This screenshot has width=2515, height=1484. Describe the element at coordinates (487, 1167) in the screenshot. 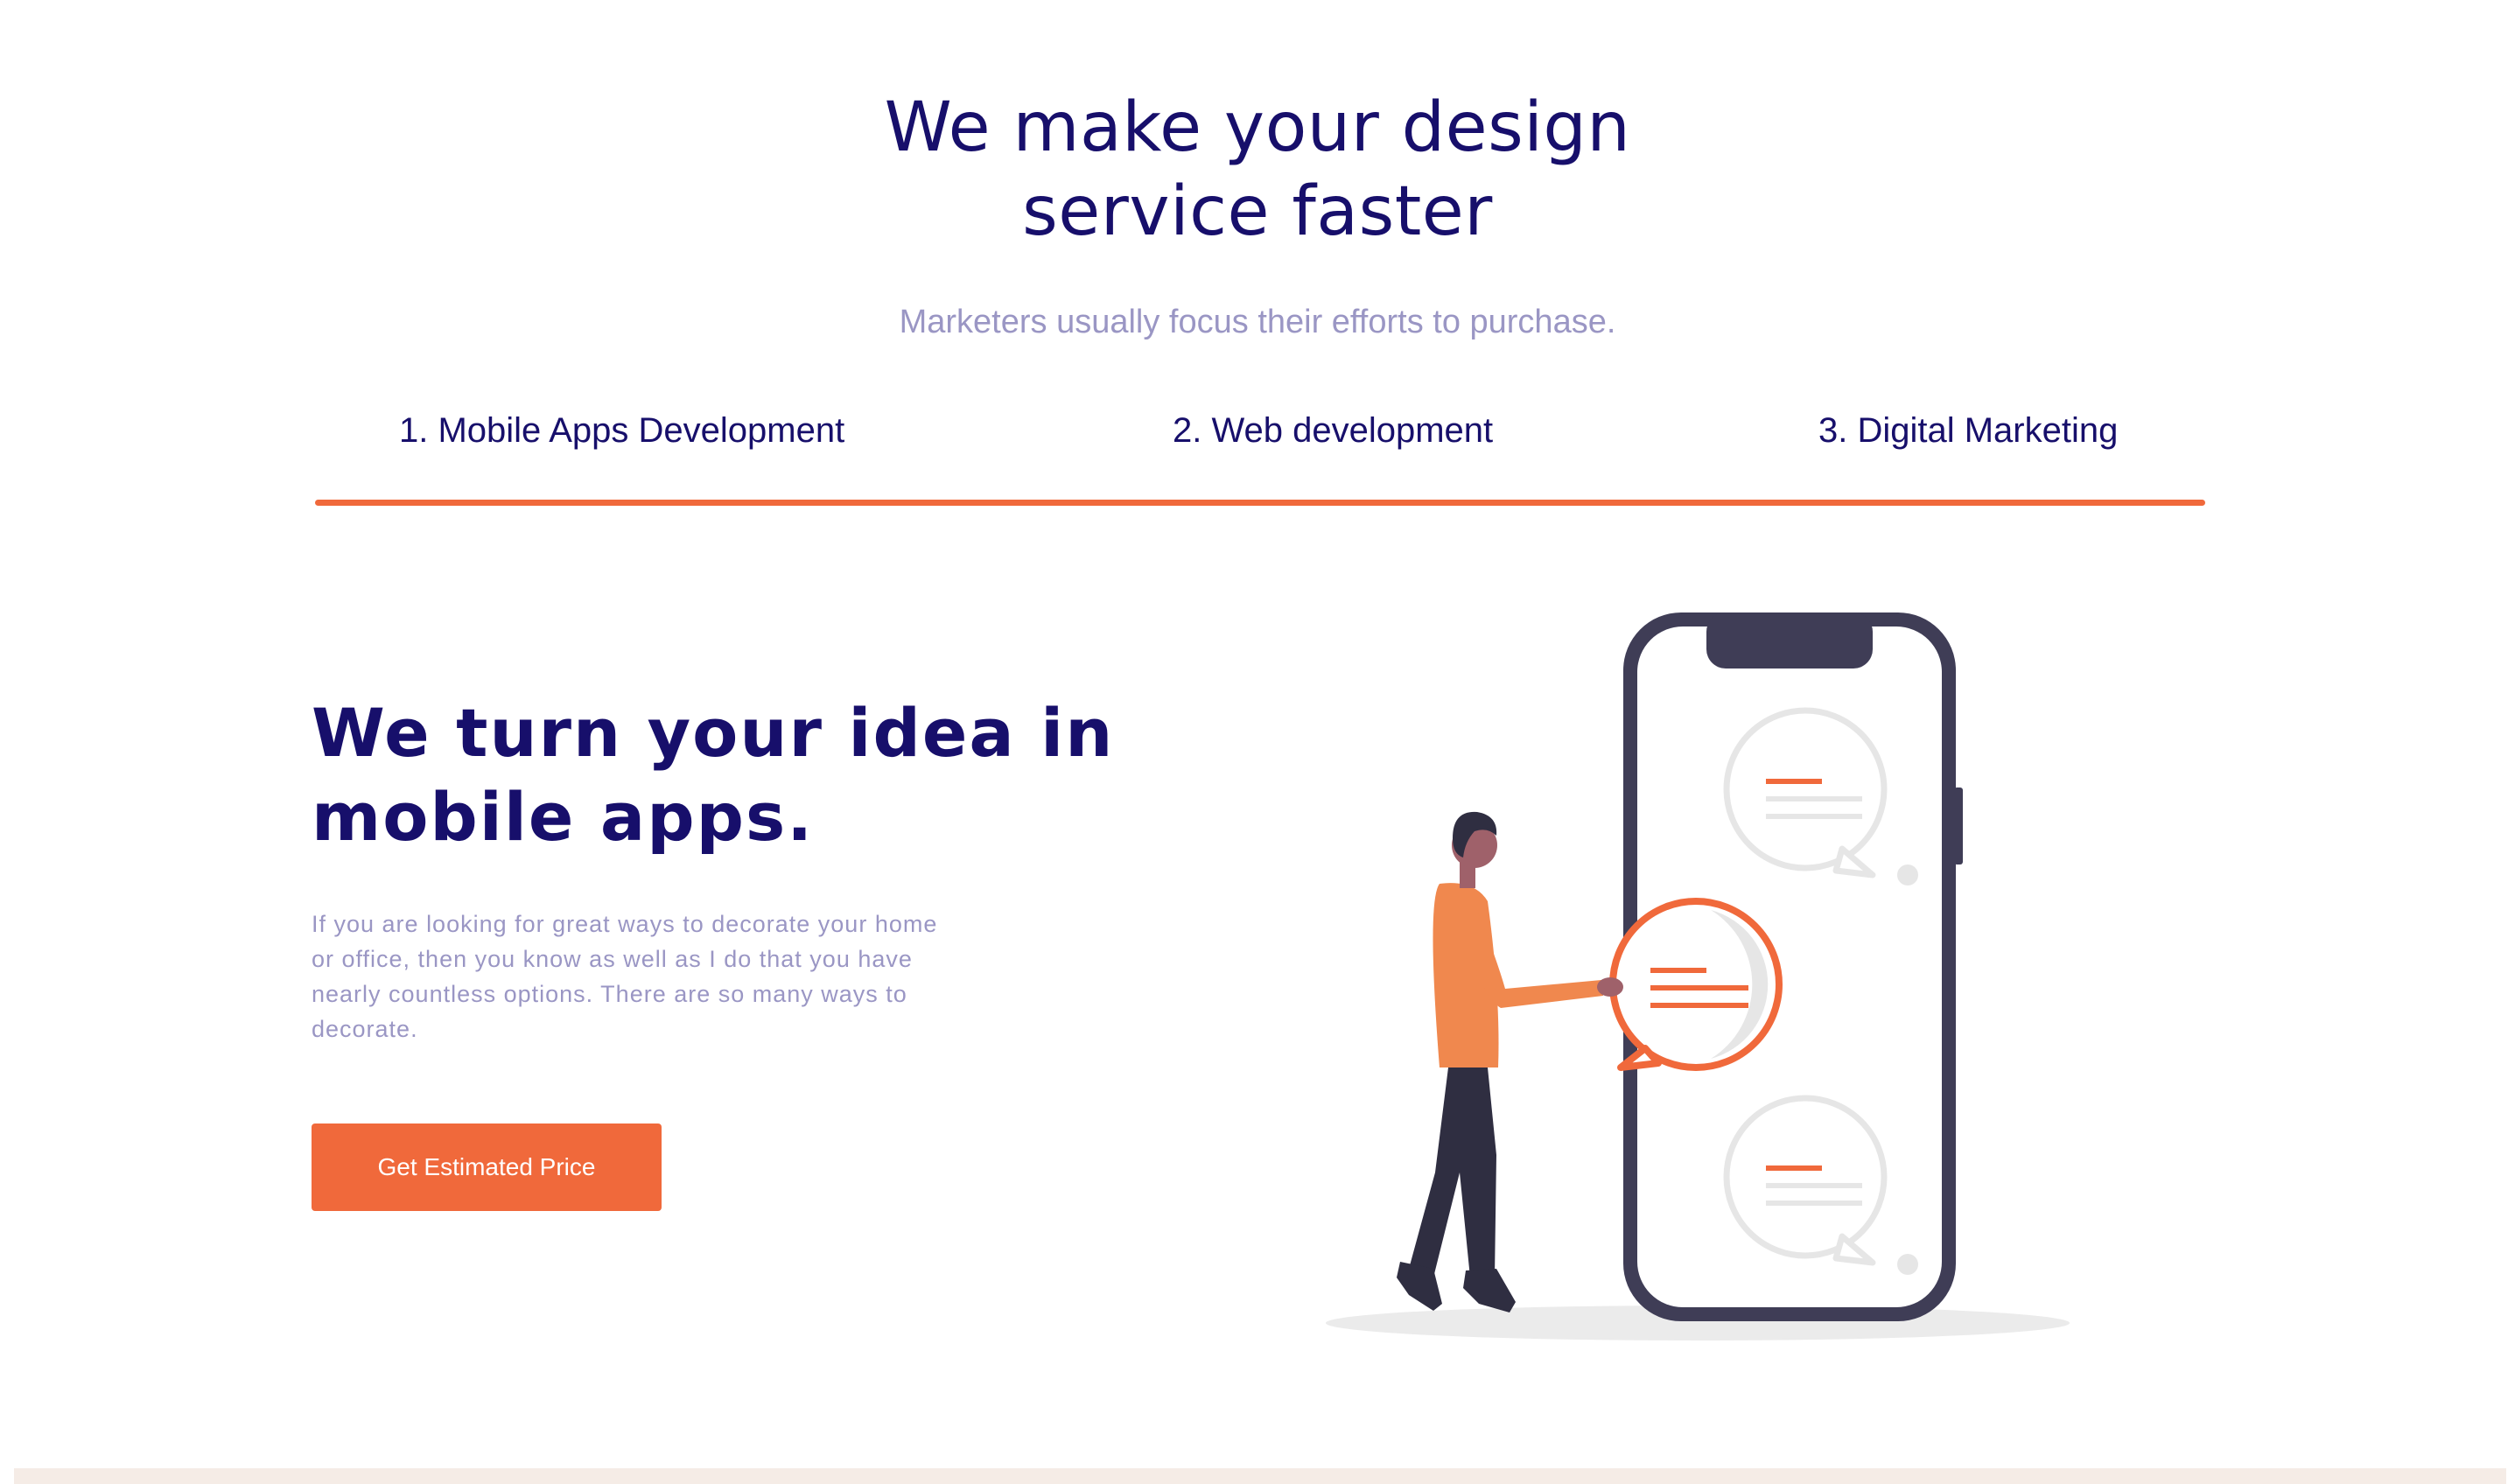

I see `get-estimated-price-button: Get Estimated Price` at that location.